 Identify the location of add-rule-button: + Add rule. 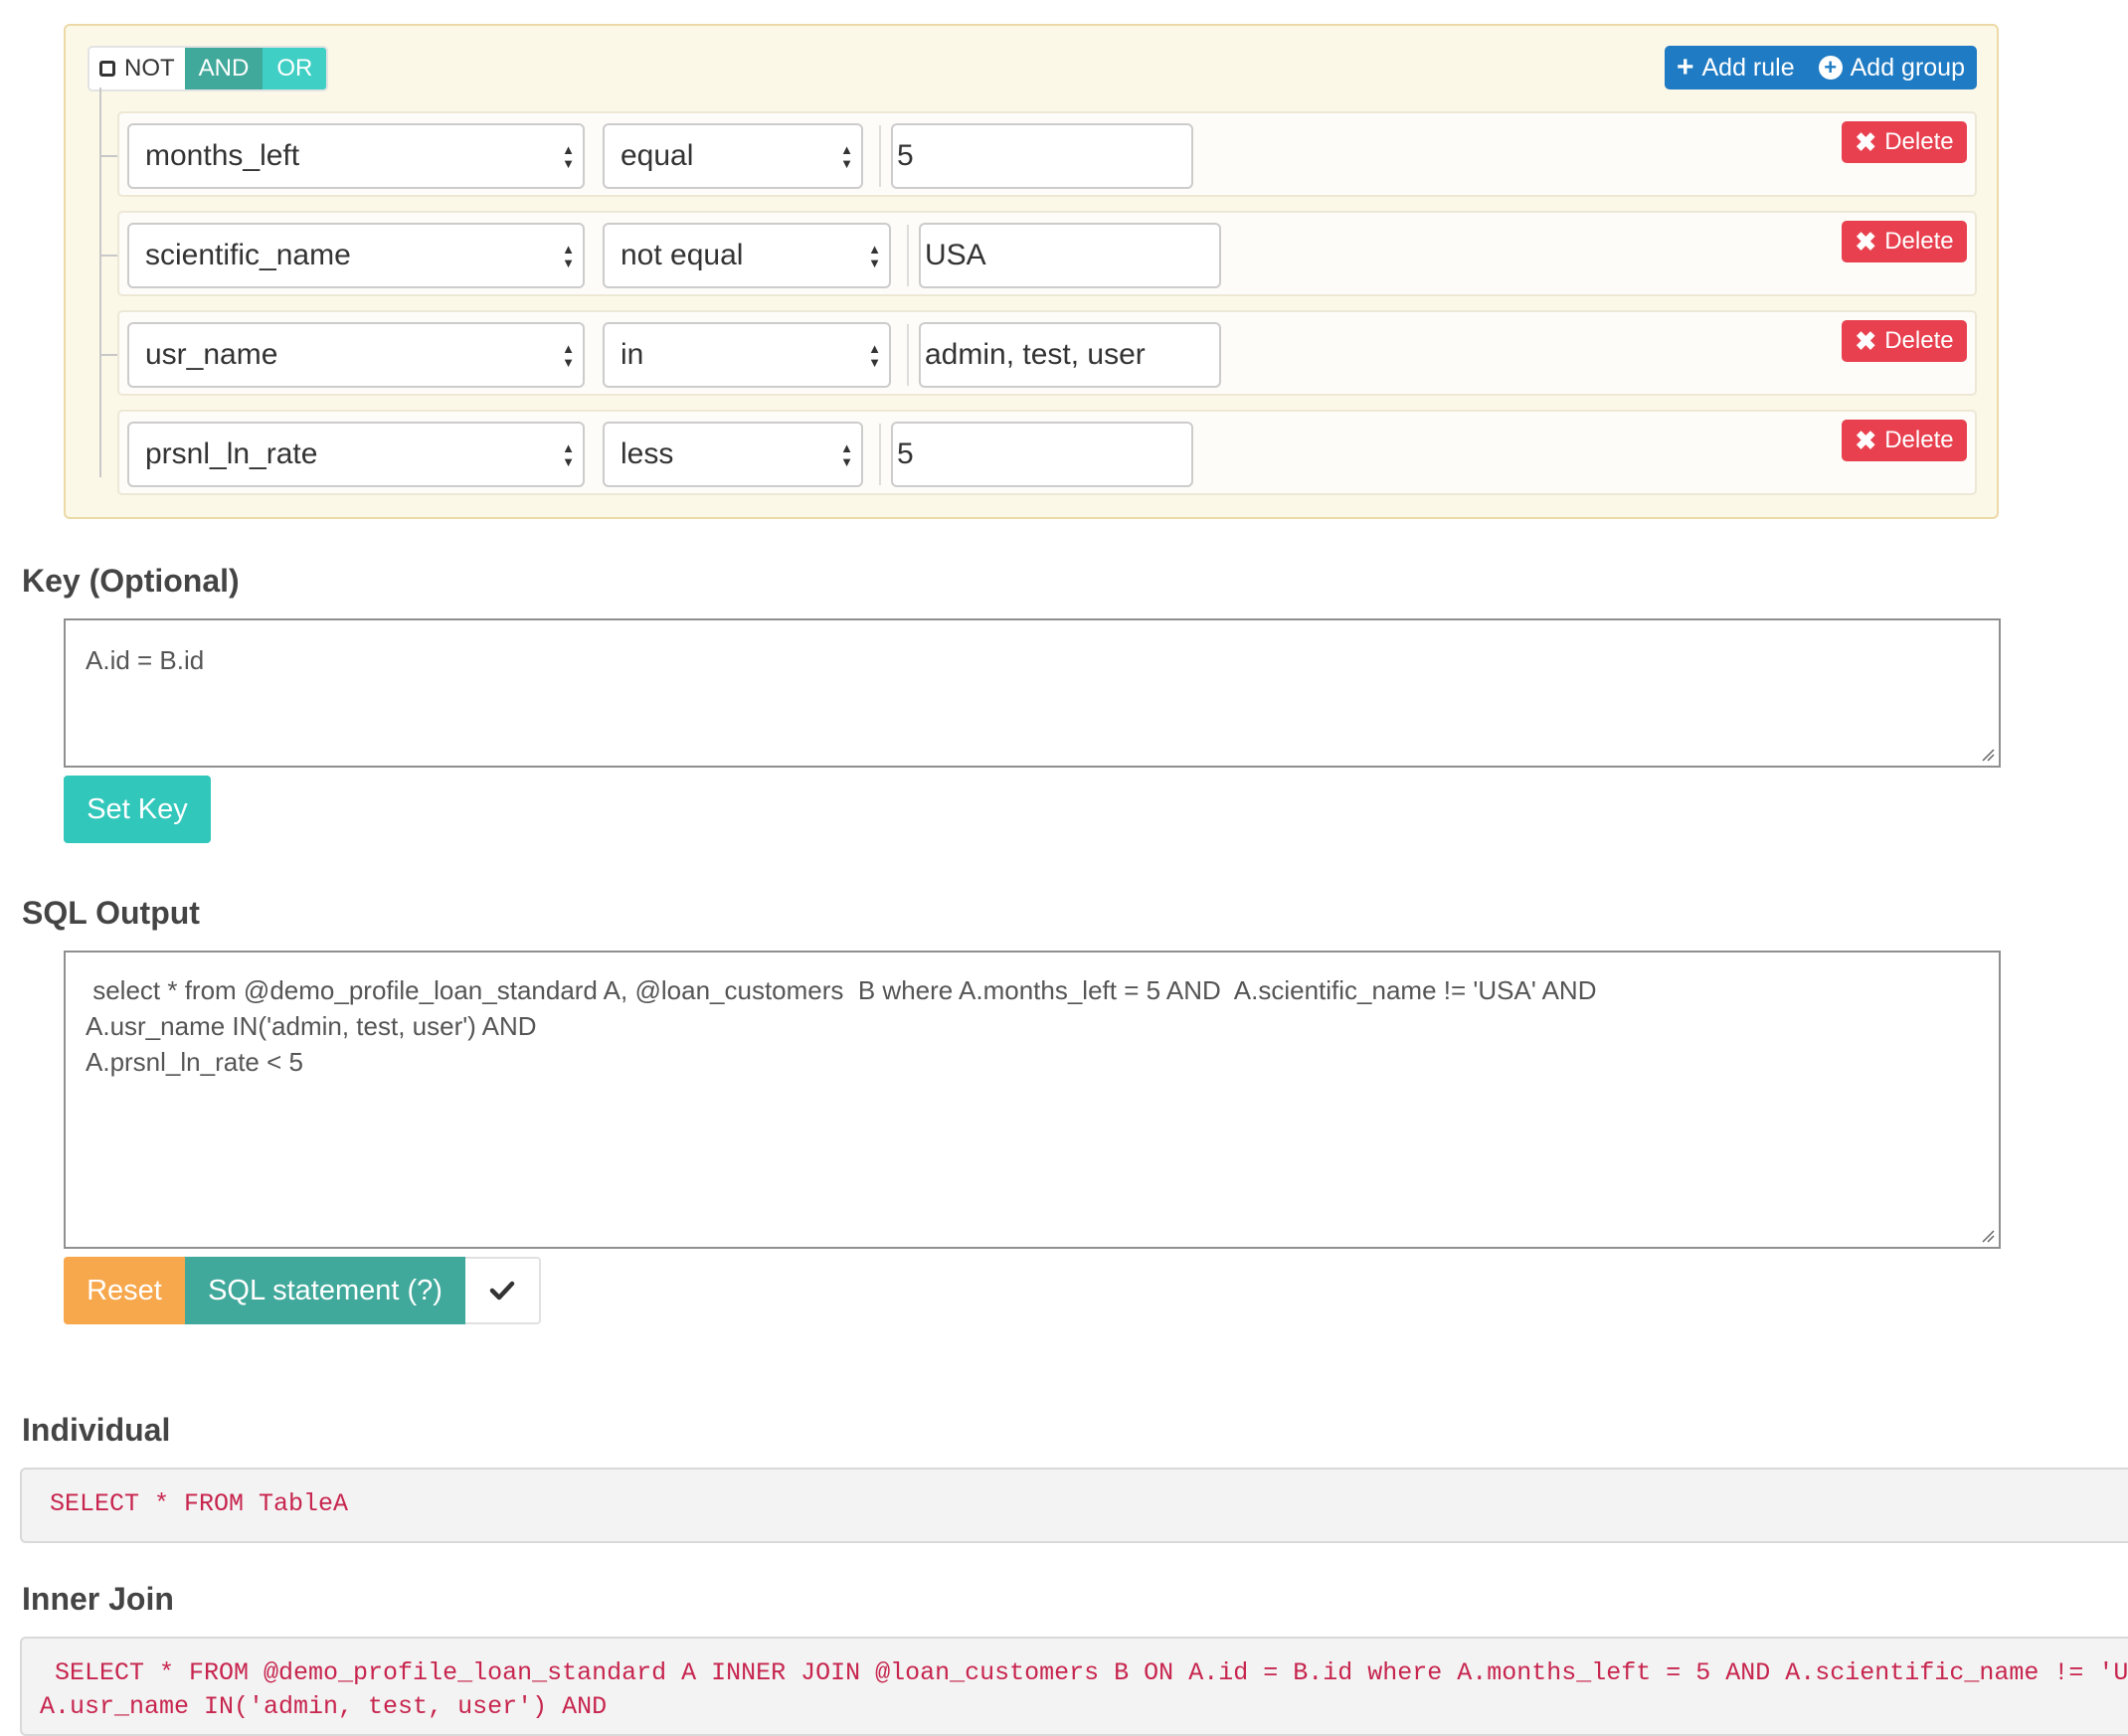
(1736, 67).